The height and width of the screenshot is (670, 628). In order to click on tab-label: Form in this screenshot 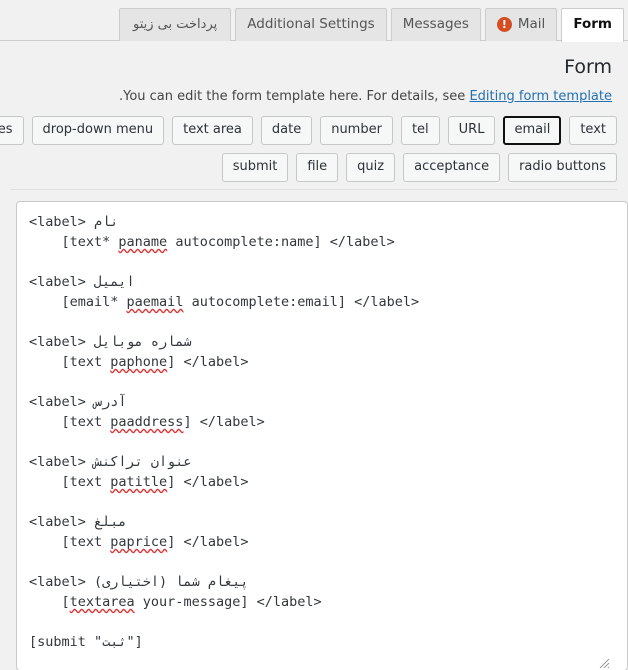, I will do `click(592, 24)`.